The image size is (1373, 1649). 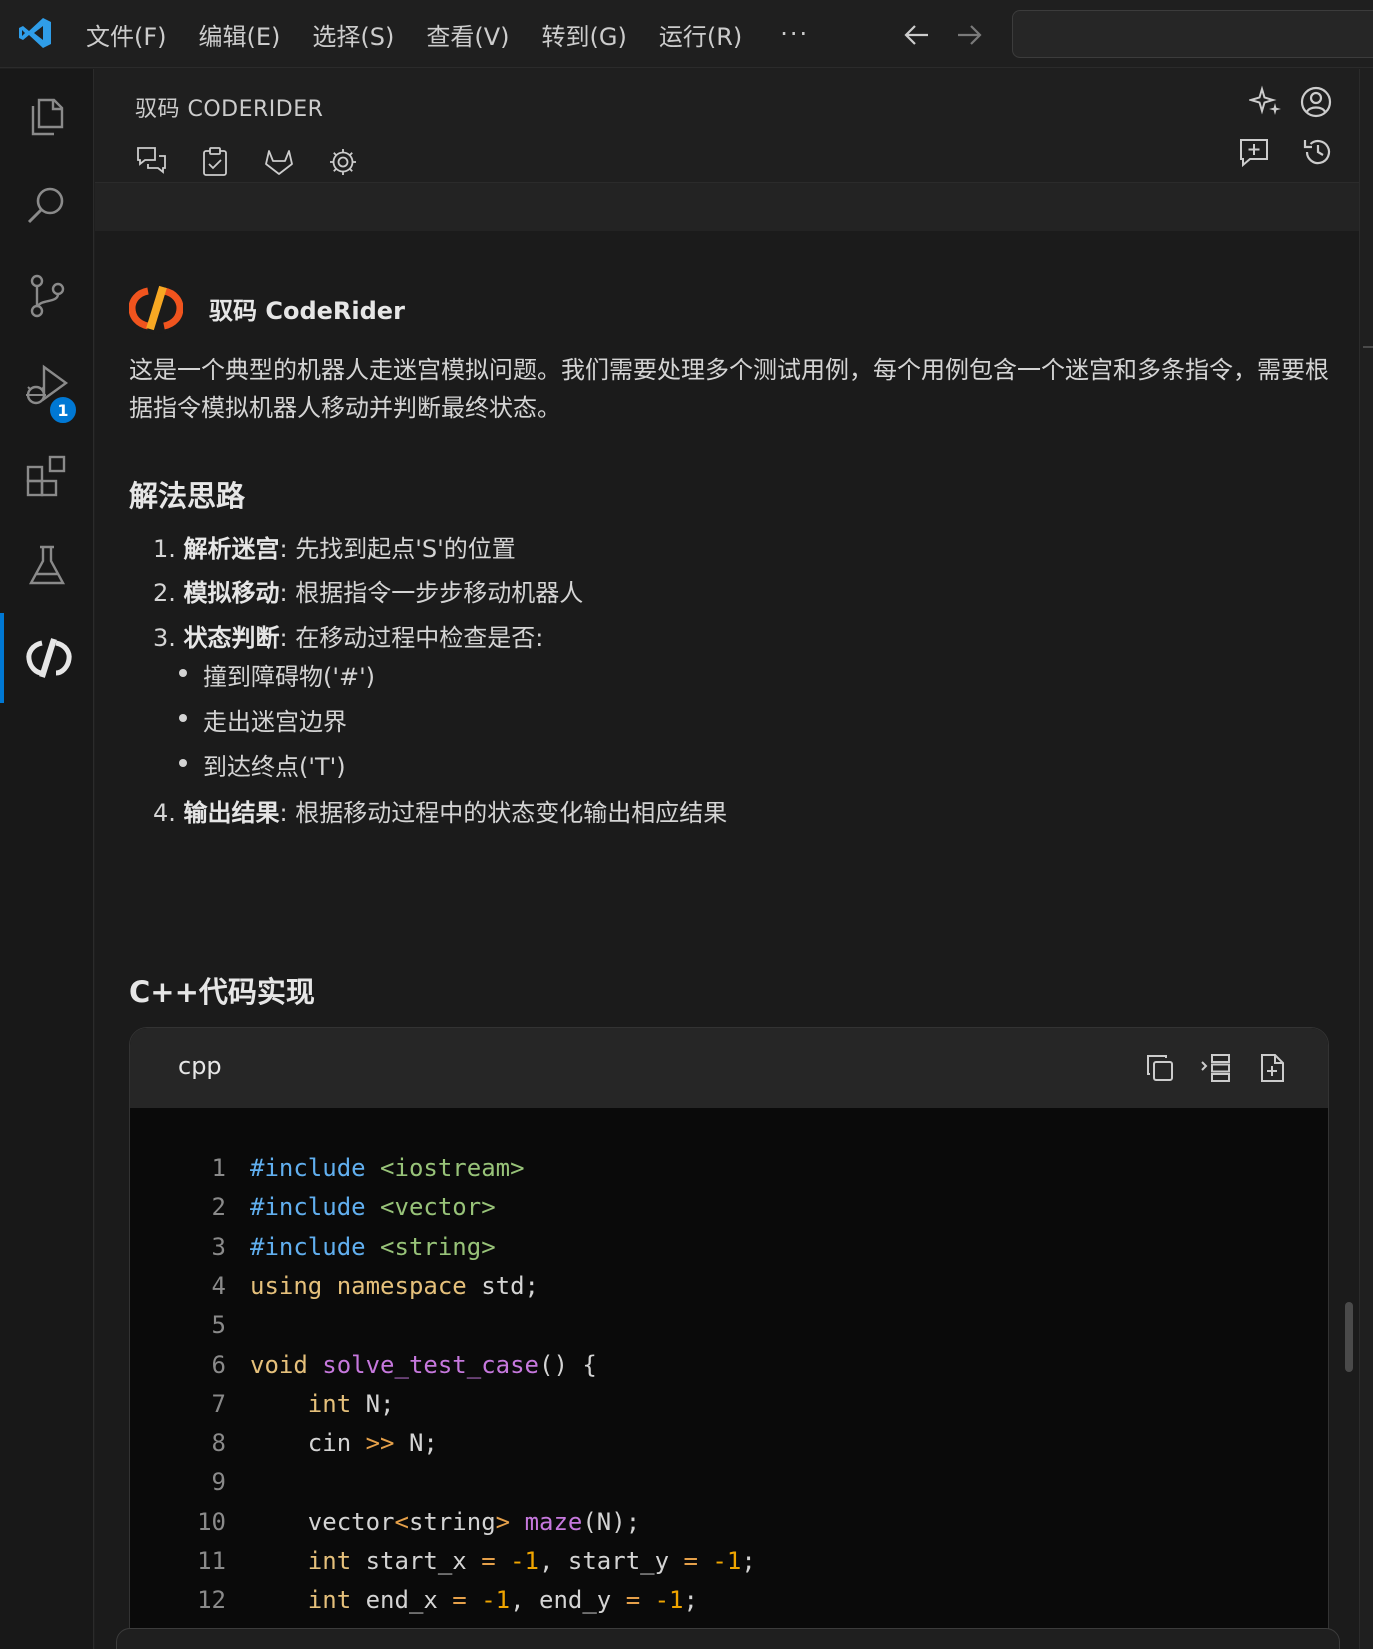 I want to click on line-number: 10, so click(x=211, y=1521).